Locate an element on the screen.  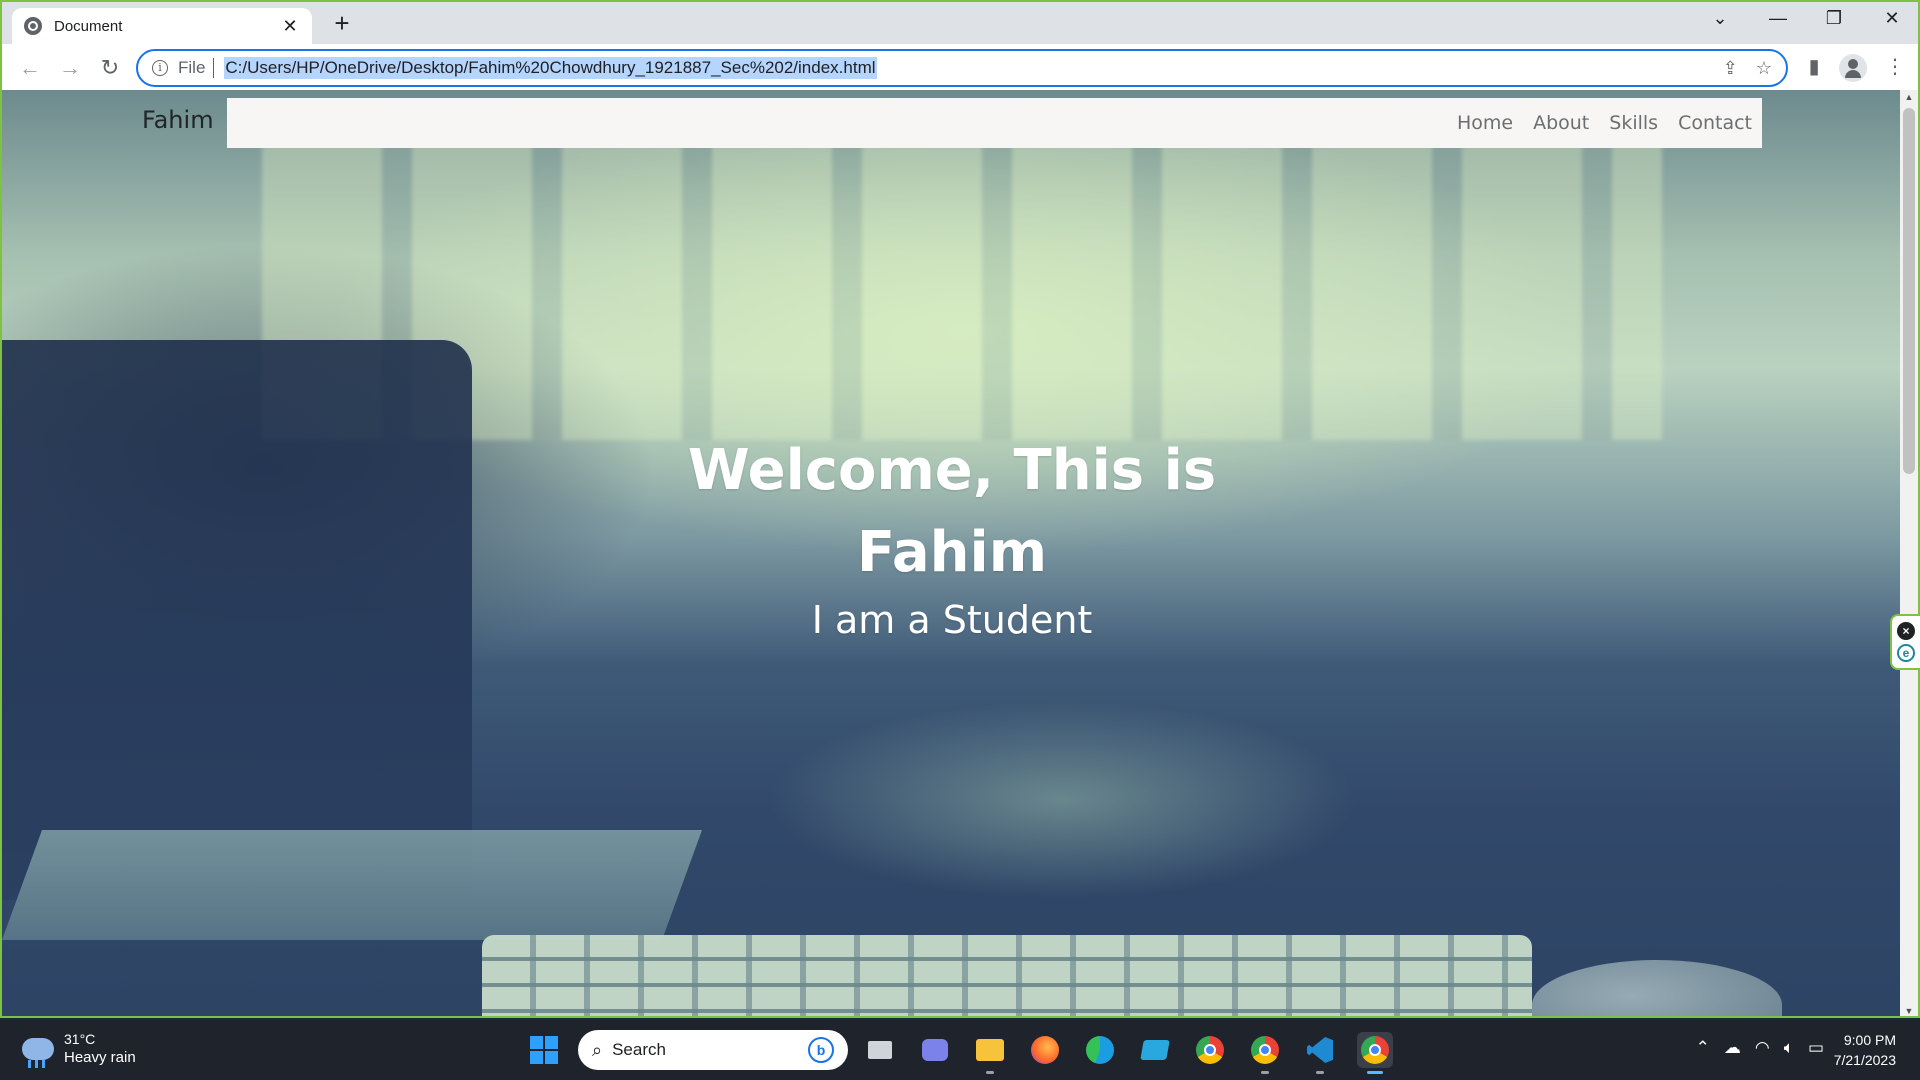
weather-temp: 31°C is located at coordinates (80, 1039).